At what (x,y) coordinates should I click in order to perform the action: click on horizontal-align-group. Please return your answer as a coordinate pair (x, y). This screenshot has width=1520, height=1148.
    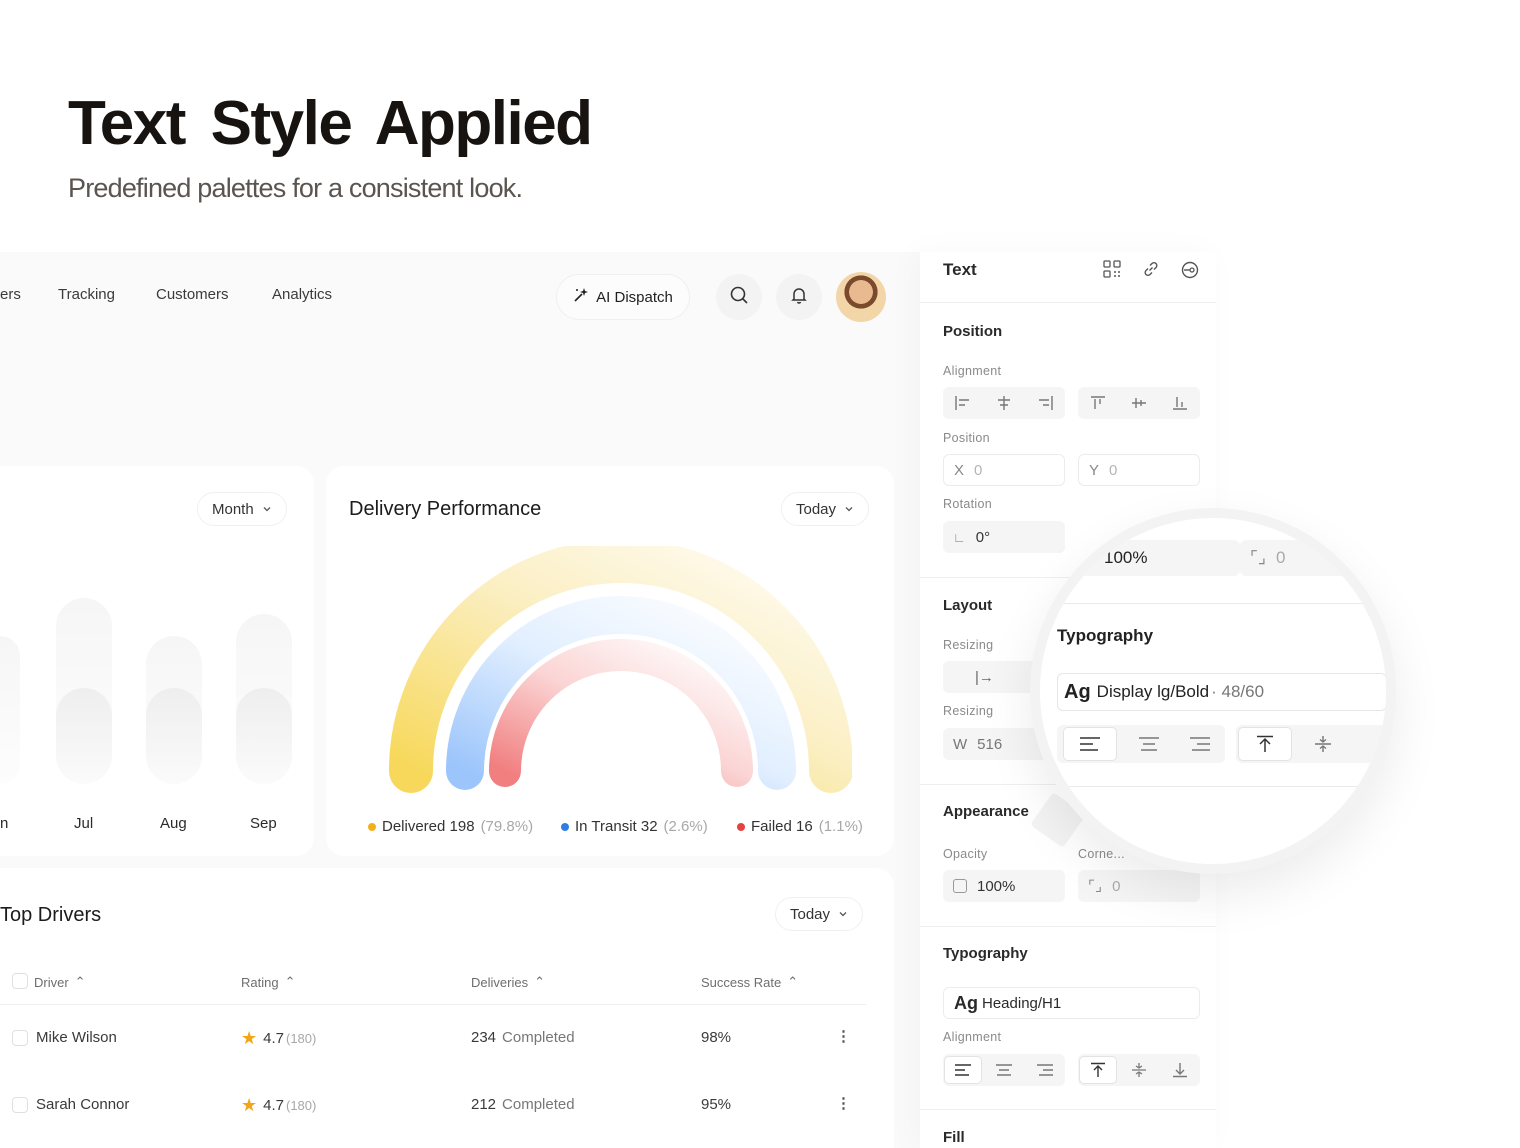
    Looking at the image, I should click on (1004, 403).